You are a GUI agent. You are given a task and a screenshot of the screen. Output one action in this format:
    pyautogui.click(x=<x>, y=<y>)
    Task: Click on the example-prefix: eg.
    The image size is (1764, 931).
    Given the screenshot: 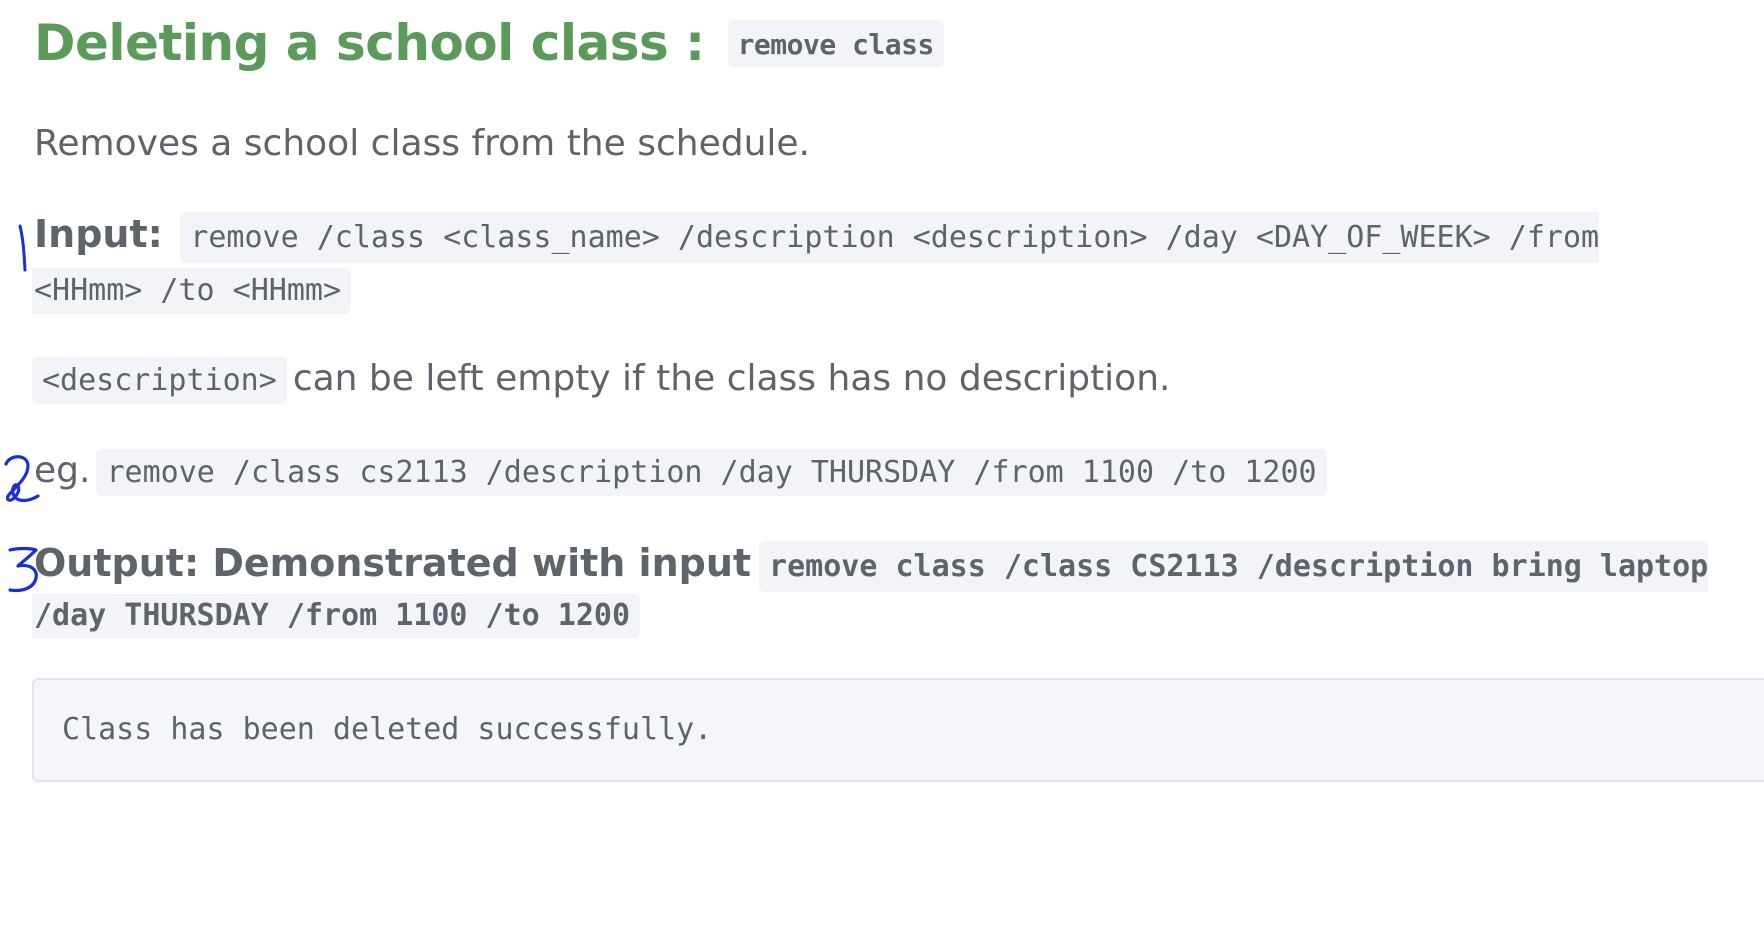 What is the action you would take?
    pyautogui.click(x=62, y=470)
    